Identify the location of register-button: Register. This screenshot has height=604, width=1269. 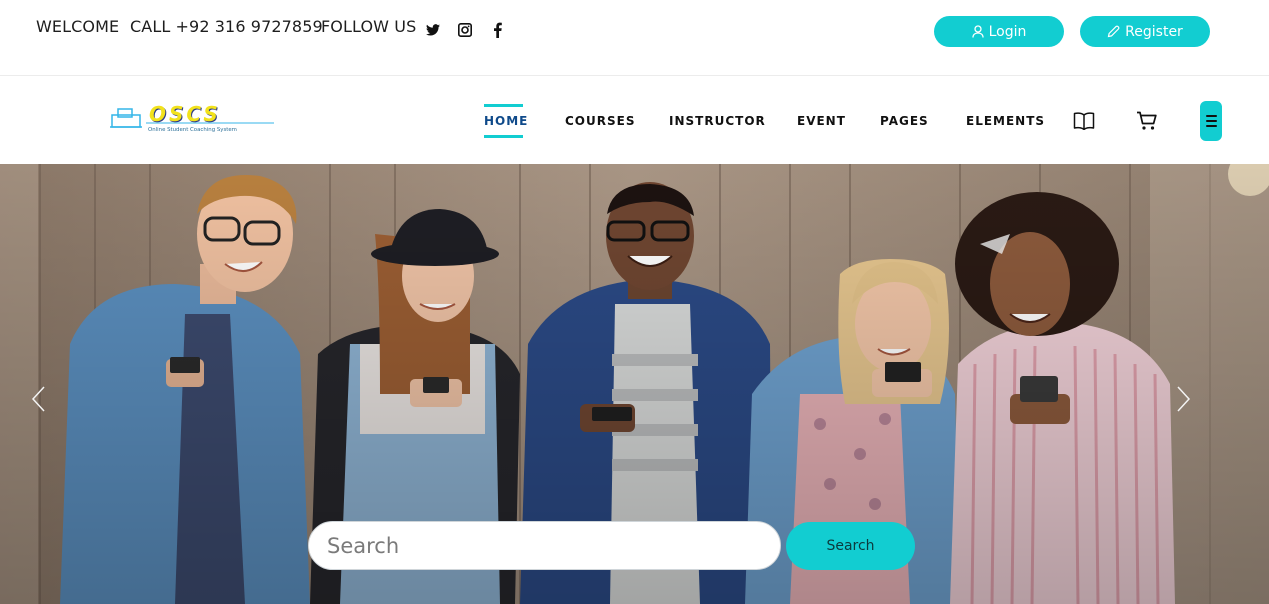
(1145, 31).